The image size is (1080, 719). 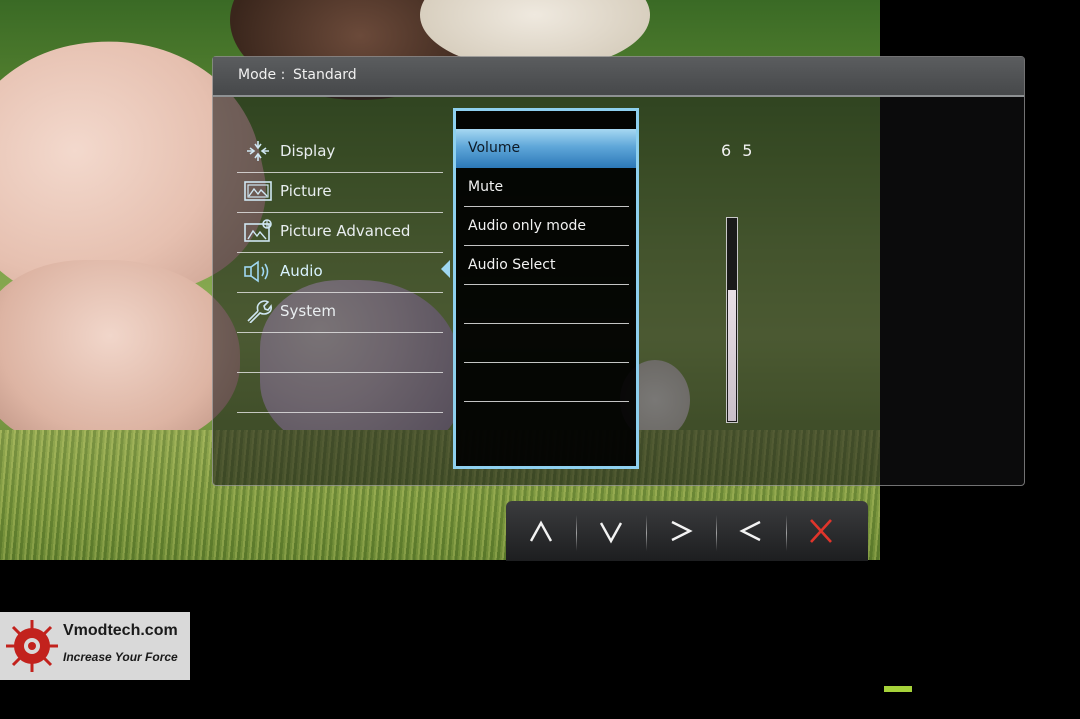 I want to click on watermark-subtitle: Increase Your Force, so click(x=120, y=657).